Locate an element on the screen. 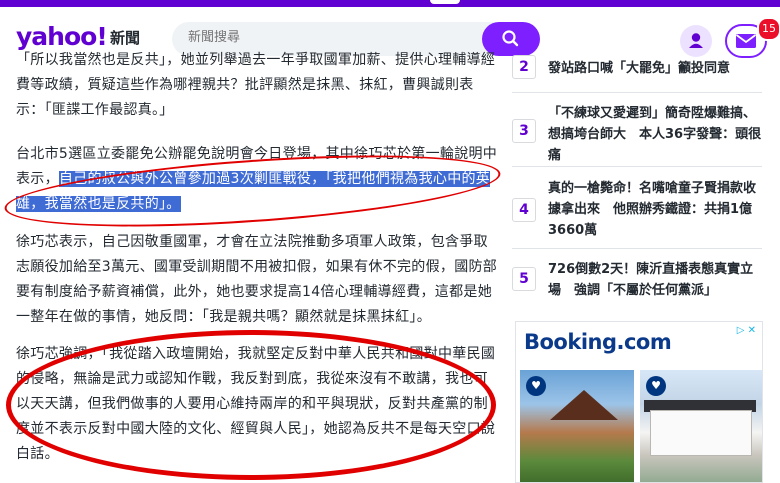 This screenshot has width=780, height=483. search-input is located at coordinates (328, 37).